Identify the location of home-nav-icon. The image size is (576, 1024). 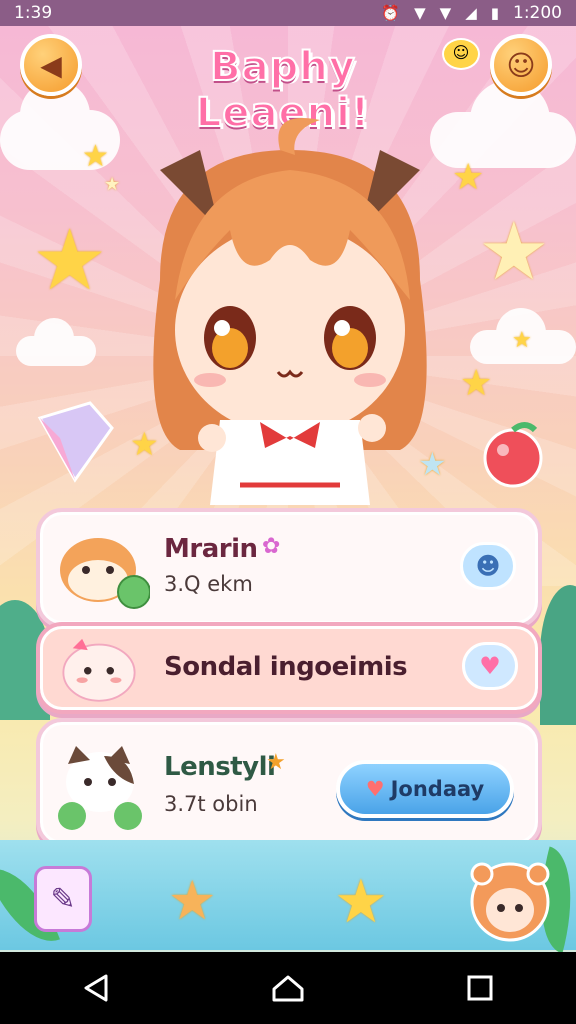
(288, 988).